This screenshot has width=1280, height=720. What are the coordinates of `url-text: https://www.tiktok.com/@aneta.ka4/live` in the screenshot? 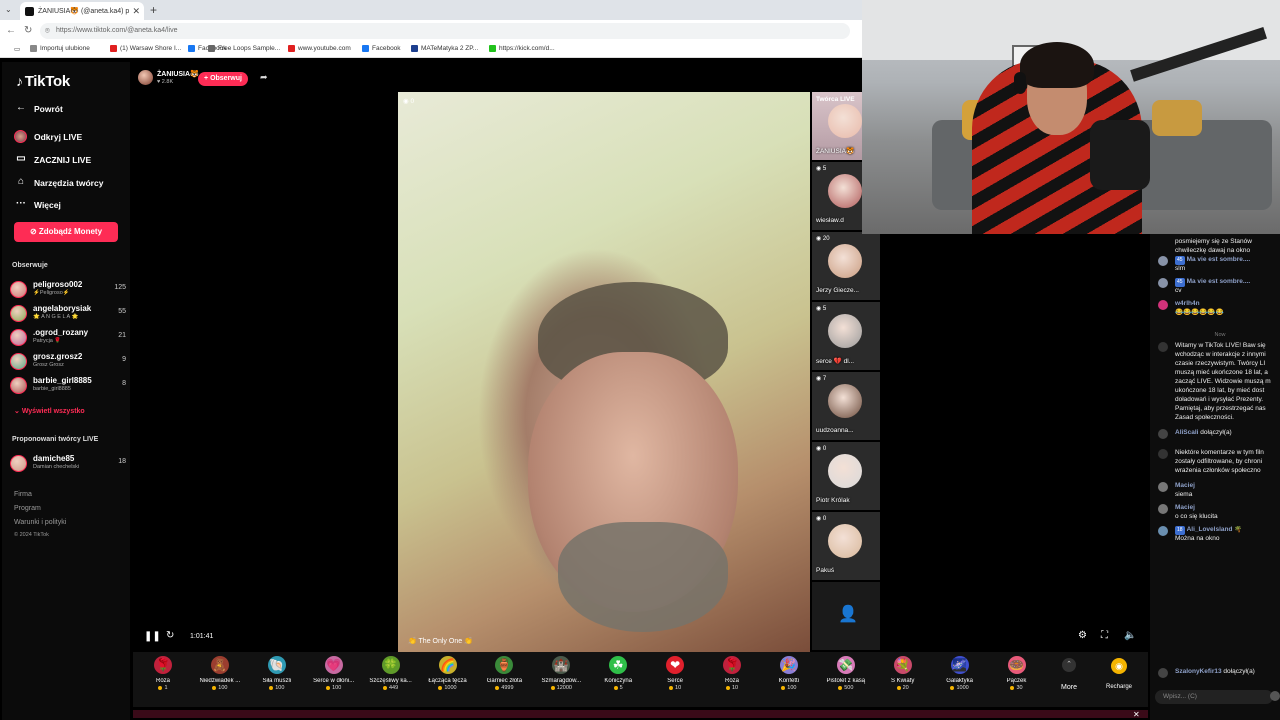 It's located at (117, 30).